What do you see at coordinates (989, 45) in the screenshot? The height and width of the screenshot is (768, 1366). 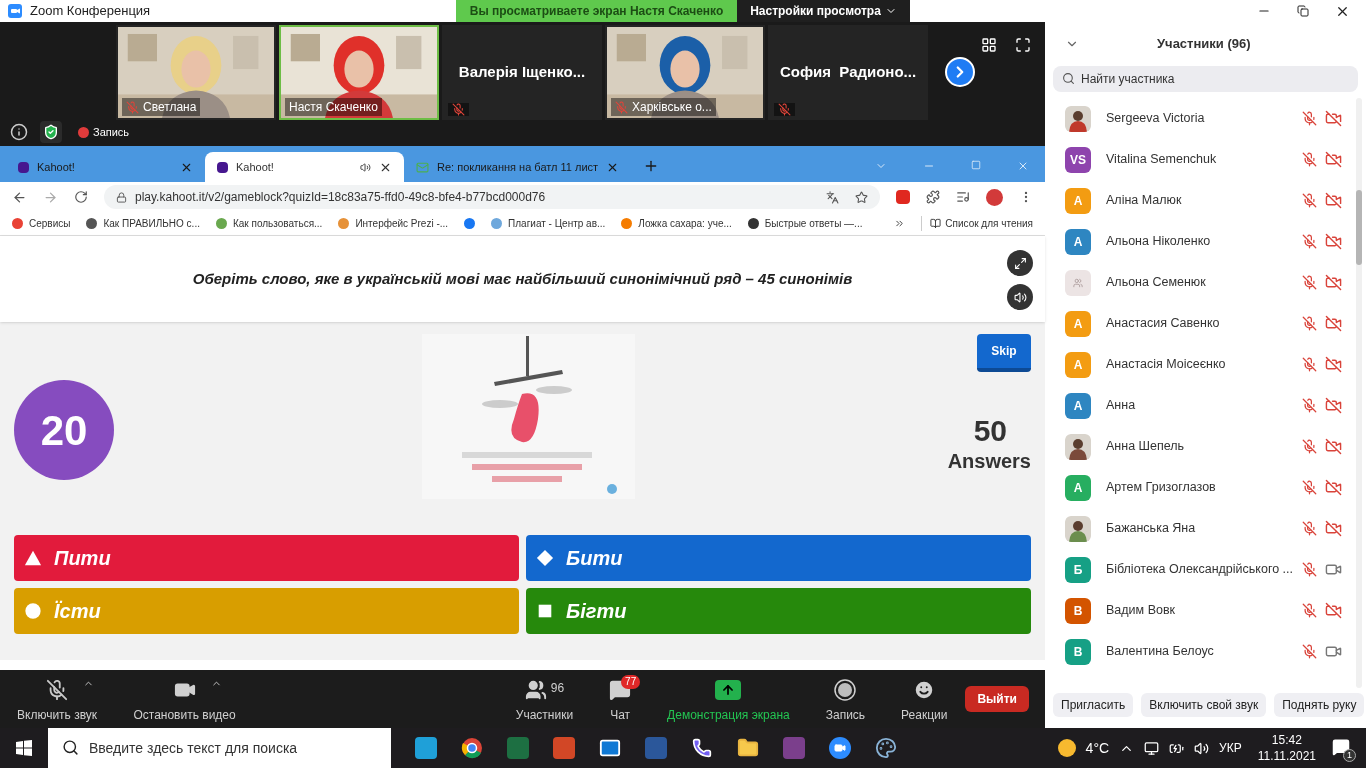 I see `layout-icon` at bounding box center [989, 45].